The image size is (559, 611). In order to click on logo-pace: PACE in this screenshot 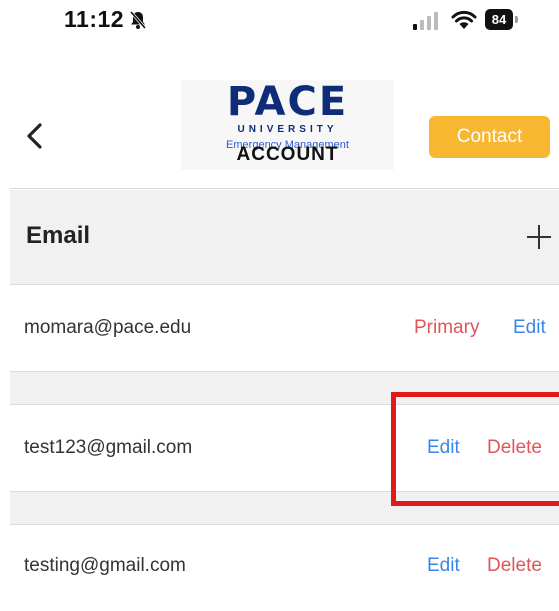, I will do `click(287, 102)`.